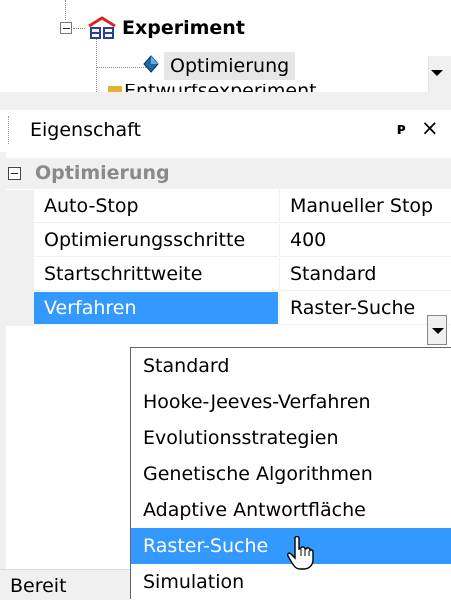 Image resolution: width=451 pixels, height=600 pixels. Describe the element at coordinates (115, 89) in the screenshot. I see `folder-icon` at that location.